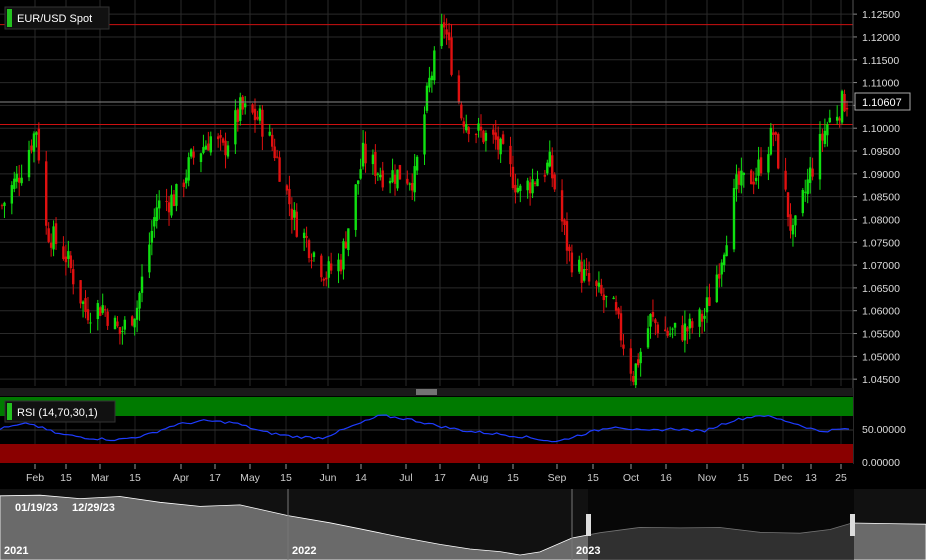 The image size is (926, 560). What do you see at coordinates (35, 478) in the screenshot?
I see `x-tick-label: Feb` at bounding box center [35, 478].